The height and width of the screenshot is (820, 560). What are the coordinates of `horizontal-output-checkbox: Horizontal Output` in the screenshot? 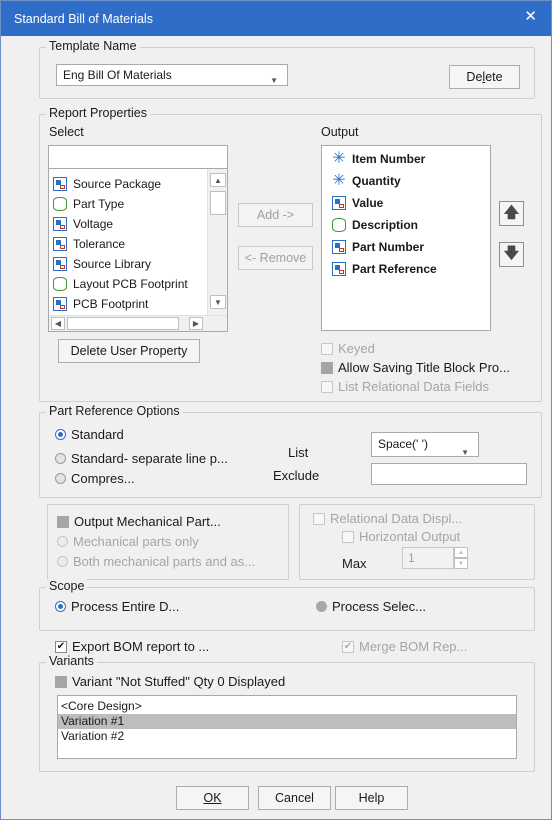 It's located at (401, 536).